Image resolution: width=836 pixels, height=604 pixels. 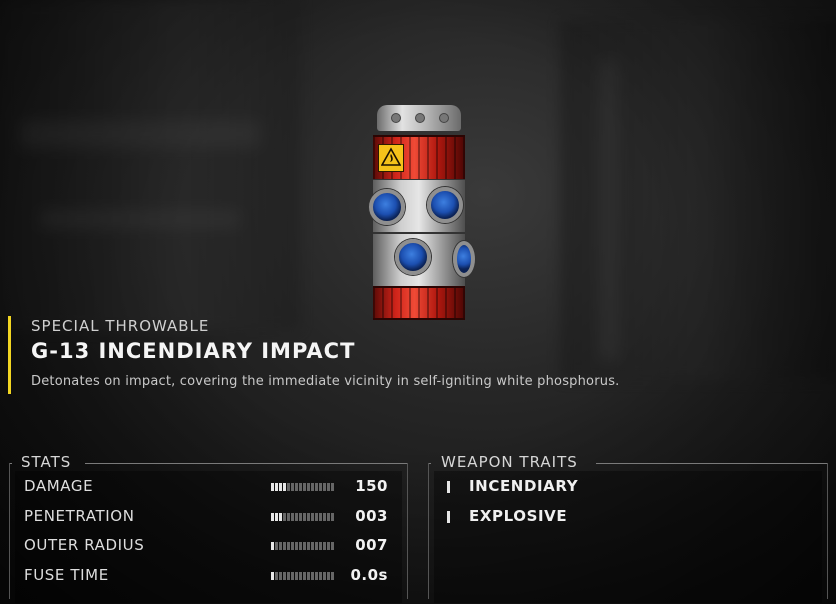 I want to click on stat-value: 150, so click(x=371, y=486).